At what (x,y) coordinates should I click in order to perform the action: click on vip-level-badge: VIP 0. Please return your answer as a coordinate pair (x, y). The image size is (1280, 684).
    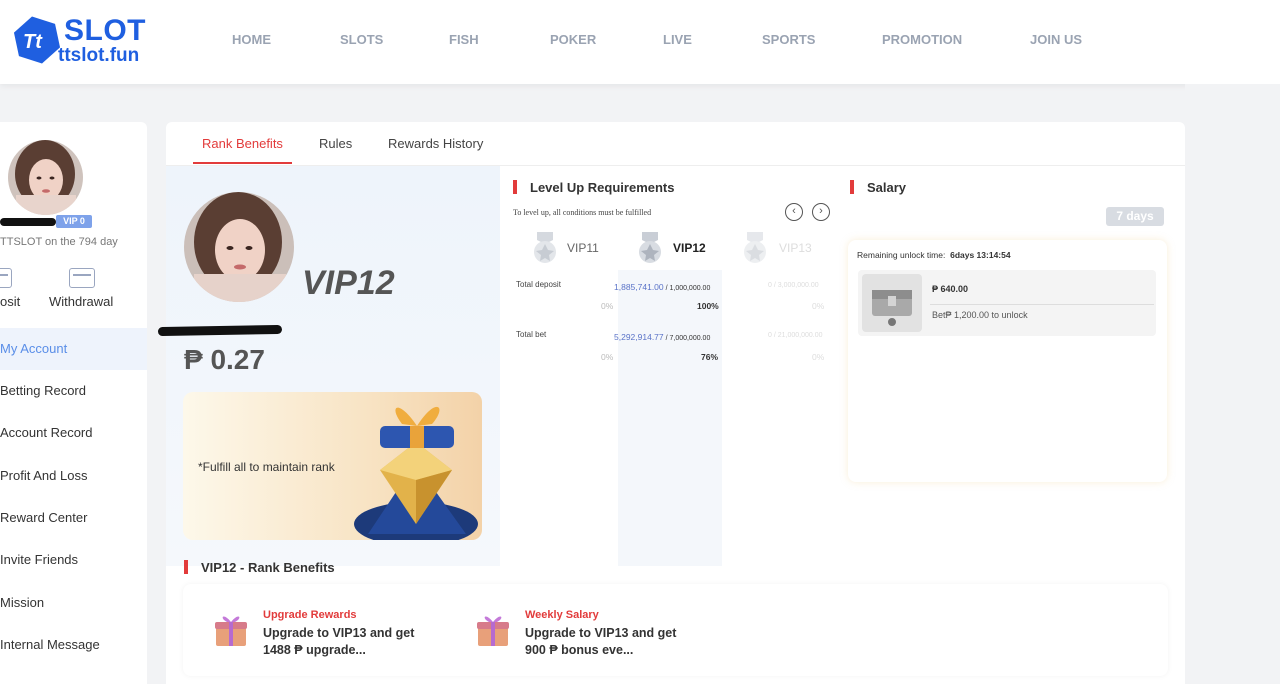
    Looking at the image, I should click on (74, 221).